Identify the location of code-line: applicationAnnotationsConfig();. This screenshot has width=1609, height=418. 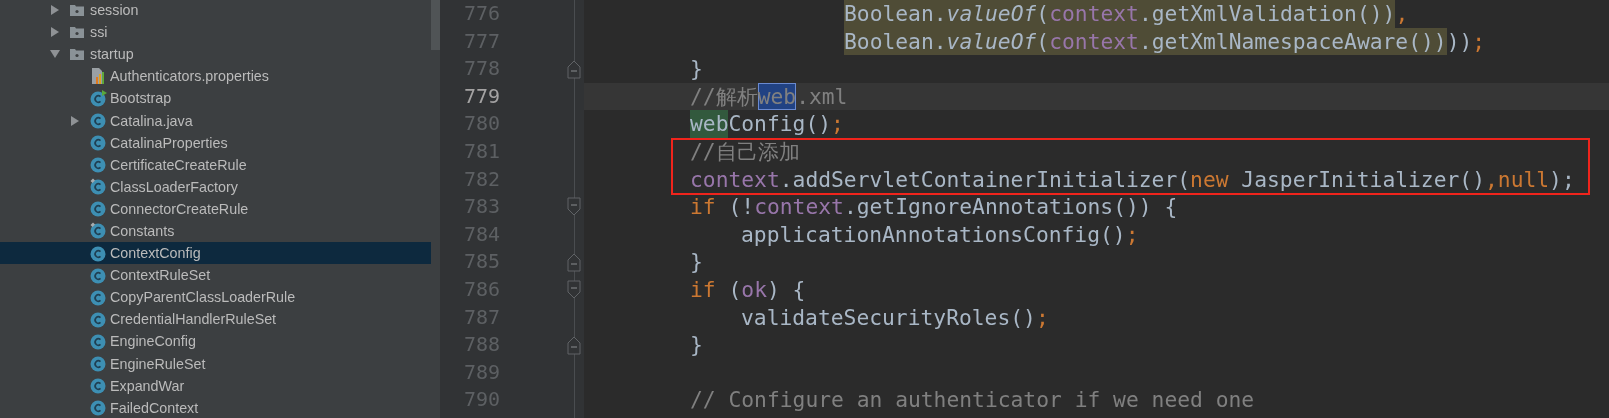
(940, 234).